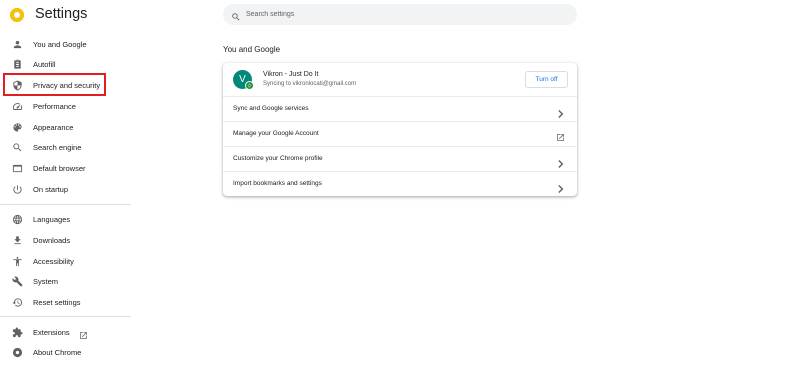 This screenshot has height=388, width=800. I want to click on sidebar-item-about-chrome: About Chrome, so click(66, 352).